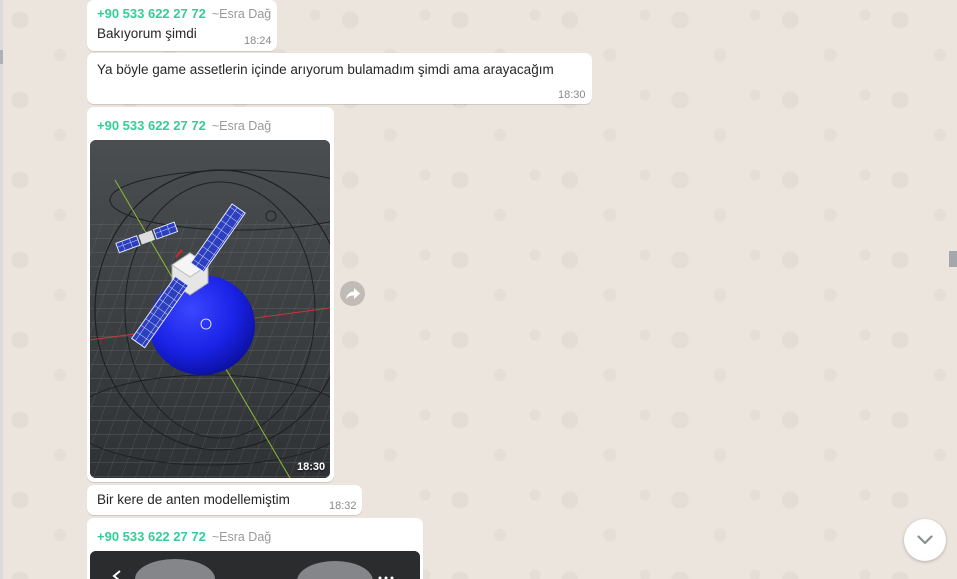  I want to click on antenna-render-image, so click(255, 565).